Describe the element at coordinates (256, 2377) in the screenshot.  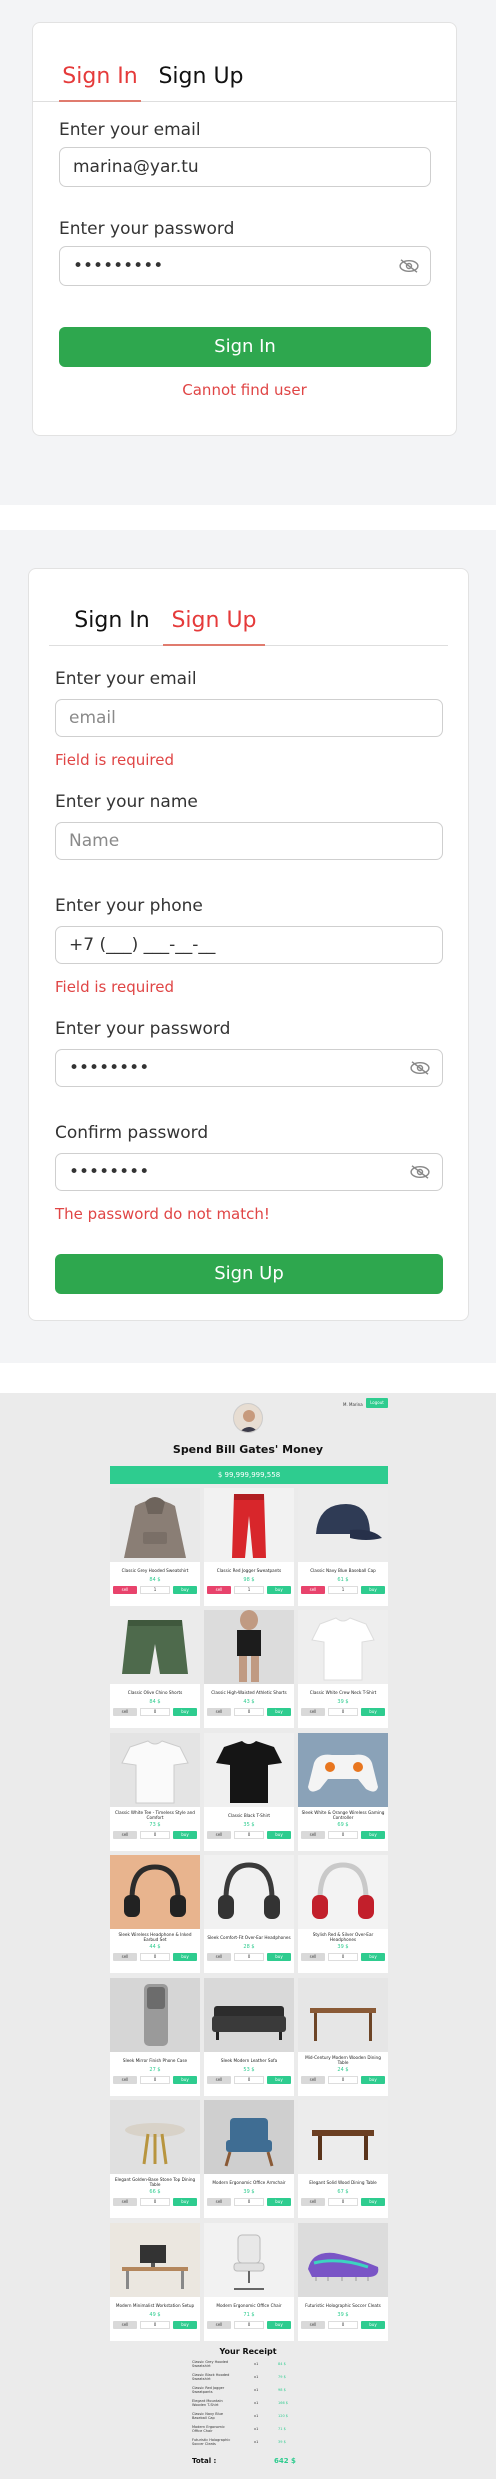
I see `receipt-item-qty: x1` at that location.